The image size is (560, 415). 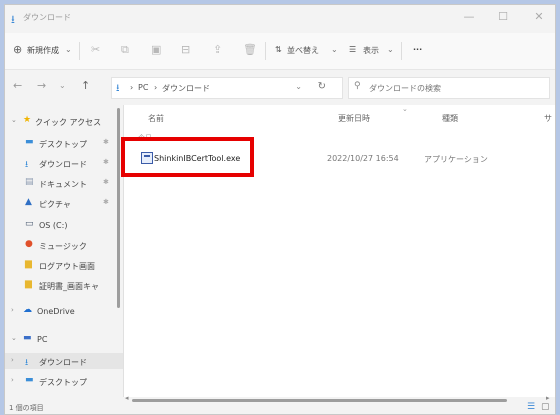 I want to click on refresh-button: ↻, so click(x=322, y=86).